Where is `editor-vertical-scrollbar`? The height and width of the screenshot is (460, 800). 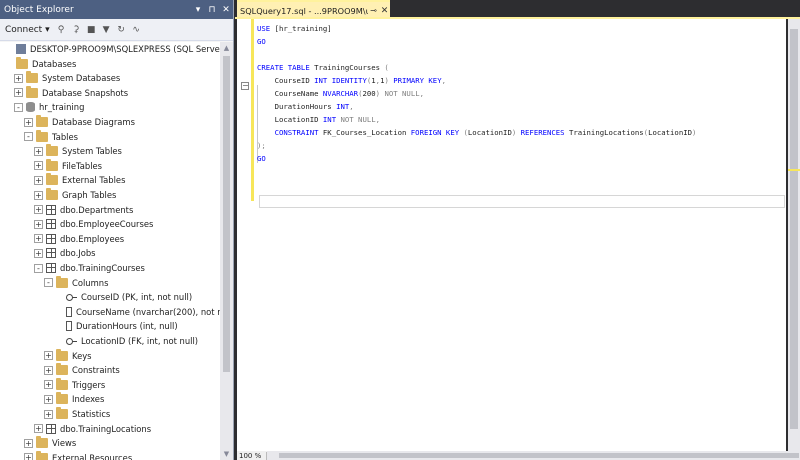
editor-vertical-scrollbar is located at coordinates (794, 235).